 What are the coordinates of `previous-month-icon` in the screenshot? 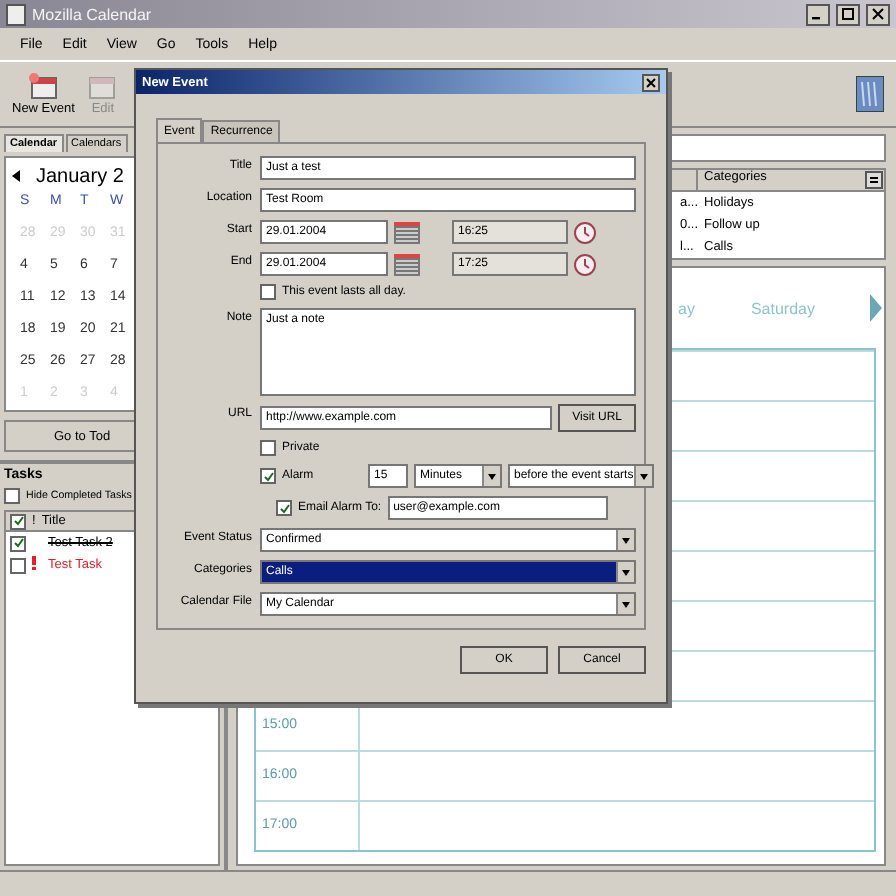 It's located at (16, 176).